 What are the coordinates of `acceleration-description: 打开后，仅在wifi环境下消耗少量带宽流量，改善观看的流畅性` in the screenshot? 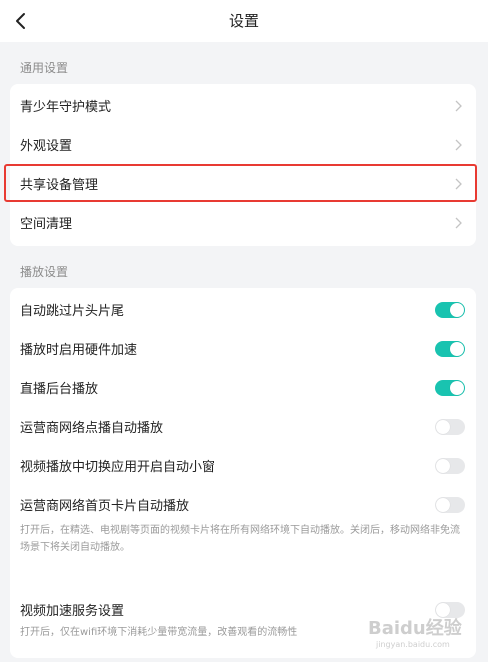 It's located at (159, 632).